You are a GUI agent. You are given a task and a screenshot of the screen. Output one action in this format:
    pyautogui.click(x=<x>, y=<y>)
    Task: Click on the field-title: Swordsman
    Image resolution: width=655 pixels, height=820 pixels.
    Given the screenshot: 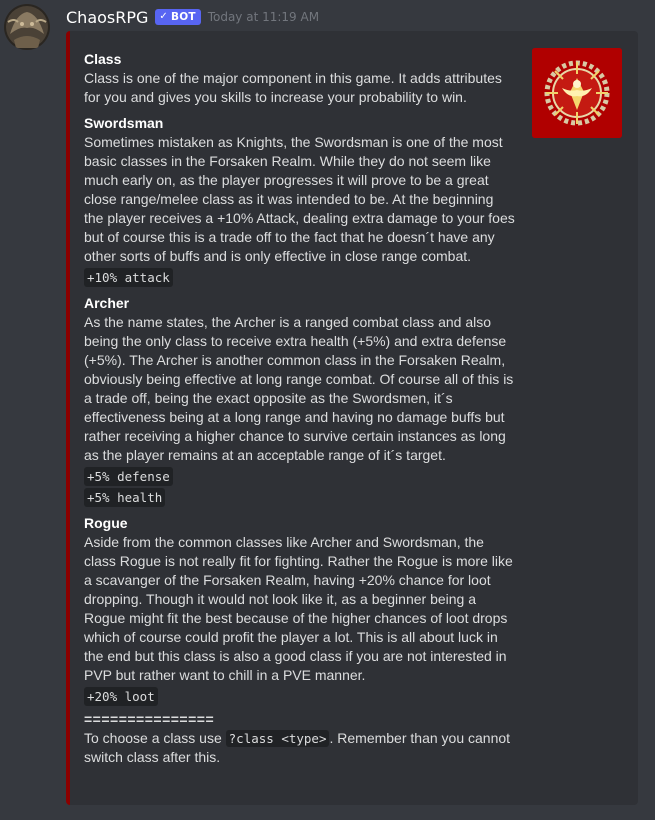 What is the action you would take?
    pyautogui.click(x=124, y=123)
    